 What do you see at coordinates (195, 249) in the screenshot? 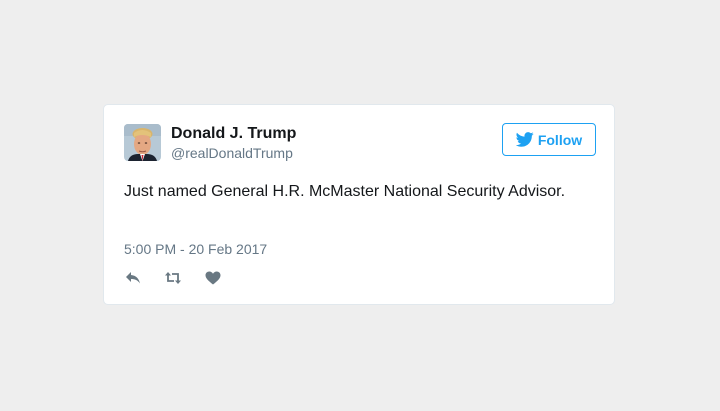
I see `tweet-timestamp: 5:00 PM - 20 Feb 2017` at bounding box center [195, 249].